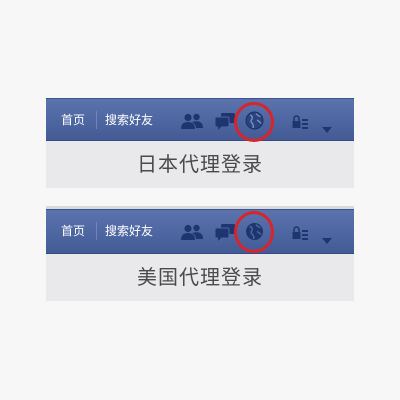  I want to click on panel-caption: 美国代理登录, so click(200, 277).